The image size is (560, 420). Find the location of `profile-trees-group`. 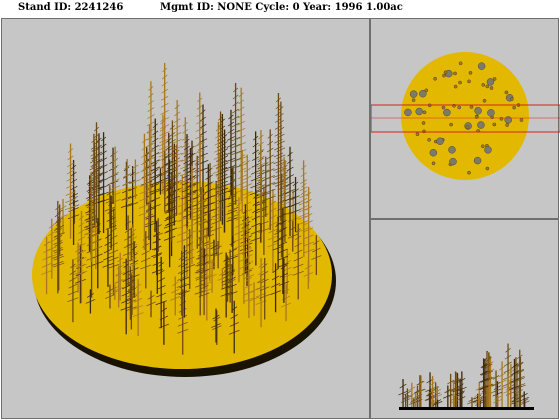

profile-trees-group is located at coordinates (464, 375).